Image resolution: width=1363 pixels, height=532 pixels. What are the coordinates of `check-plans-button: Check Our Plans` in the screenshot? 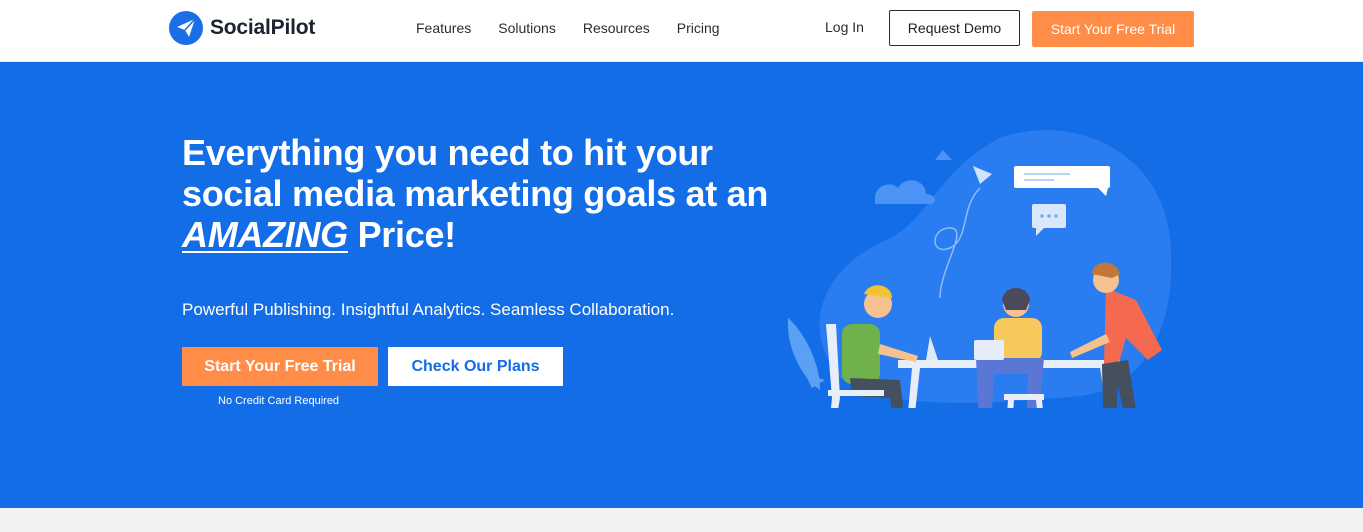 It's located at (475, 366).